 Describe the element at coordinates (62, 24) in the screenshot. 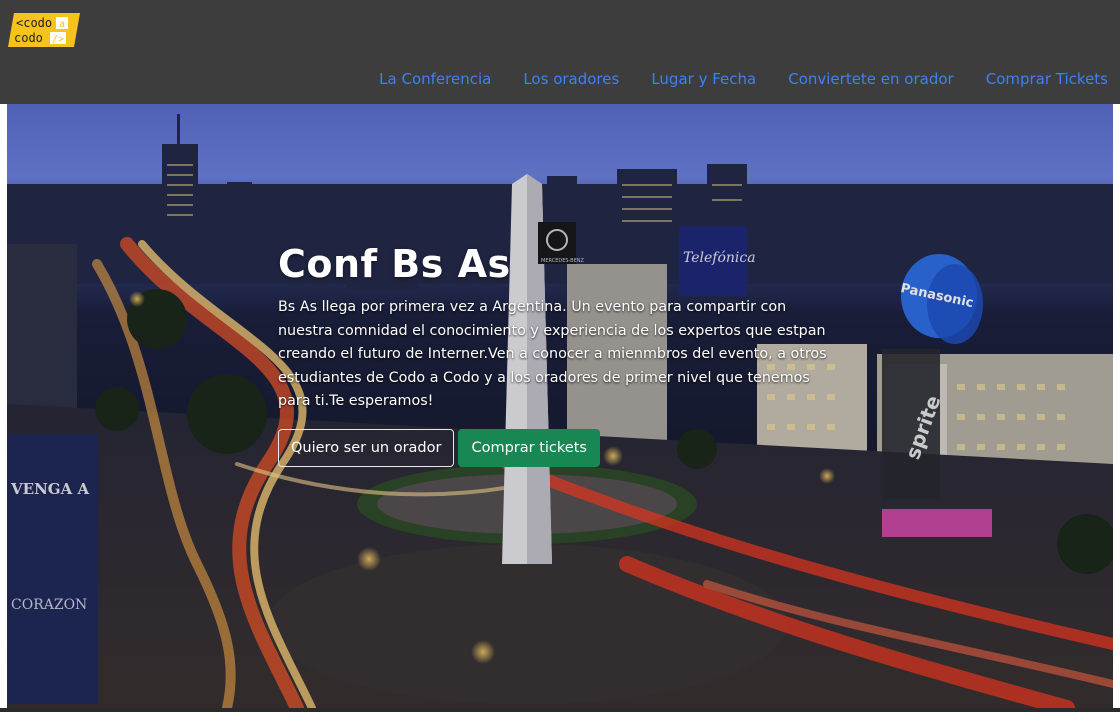

I see `svg-text: a` at that location.